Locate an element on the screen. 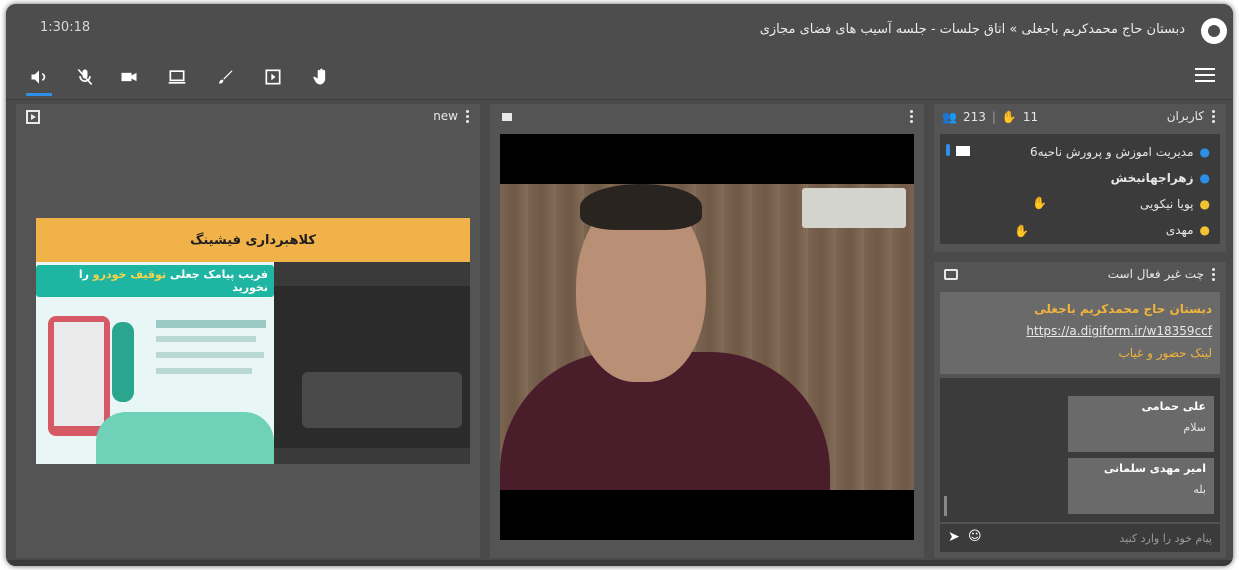 This screenshot has height=570, width=1239. brush-icon is located at coordinates (225, 77).